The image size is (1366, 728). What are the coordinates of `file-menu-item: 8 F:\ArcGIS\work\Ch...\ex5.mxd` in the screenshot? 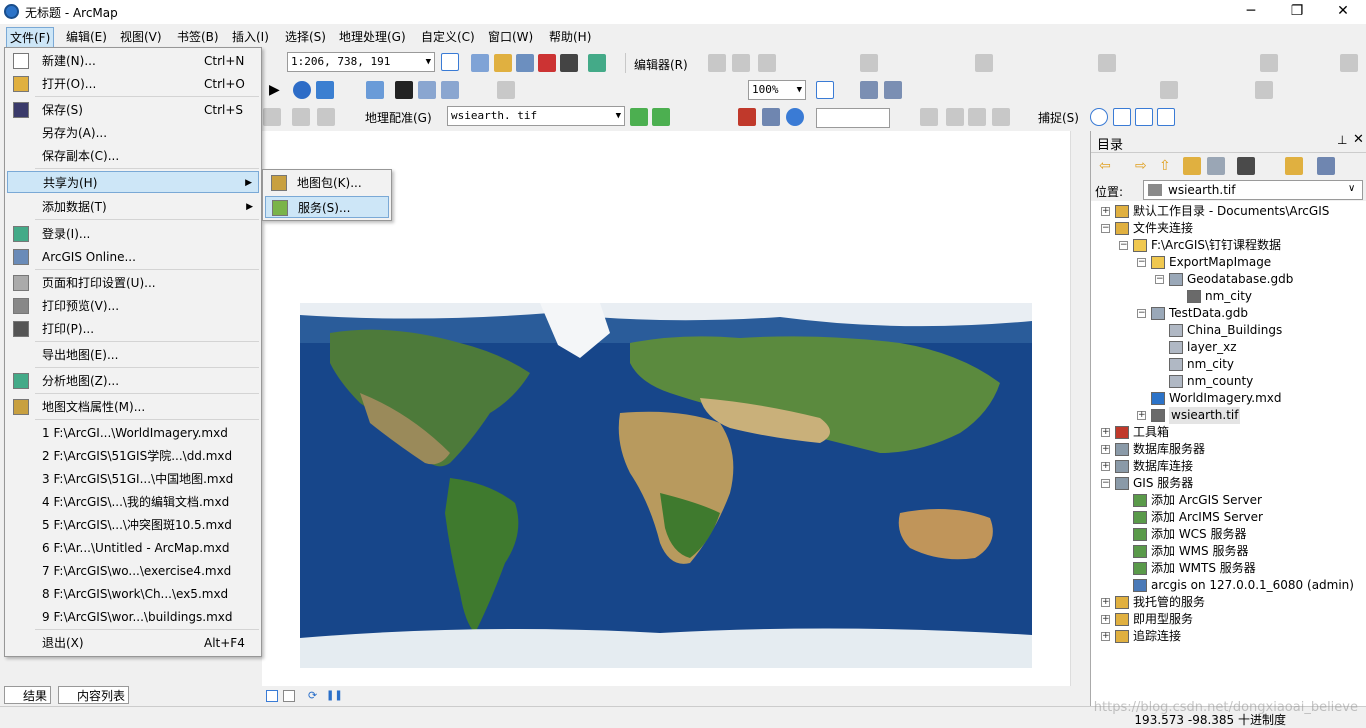 It's located at (133, 594).